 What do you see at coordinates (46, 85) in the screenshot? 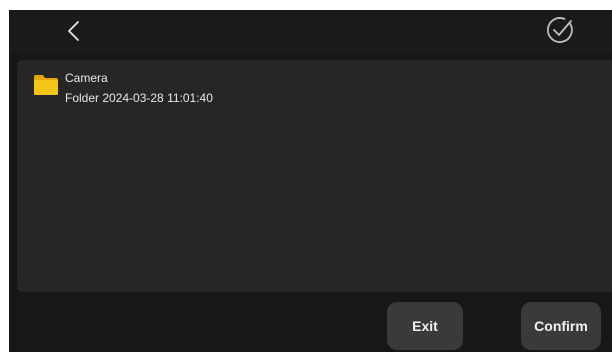
I see `folder-icon` at bounding box center [46, 85].